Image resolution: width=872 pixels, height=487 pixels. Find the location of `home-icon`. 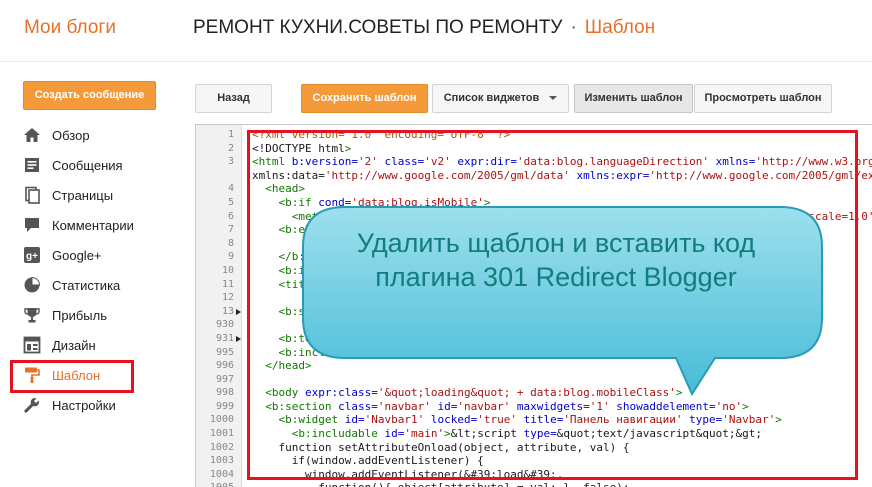

home-icon is located at coordinates (32, 135).